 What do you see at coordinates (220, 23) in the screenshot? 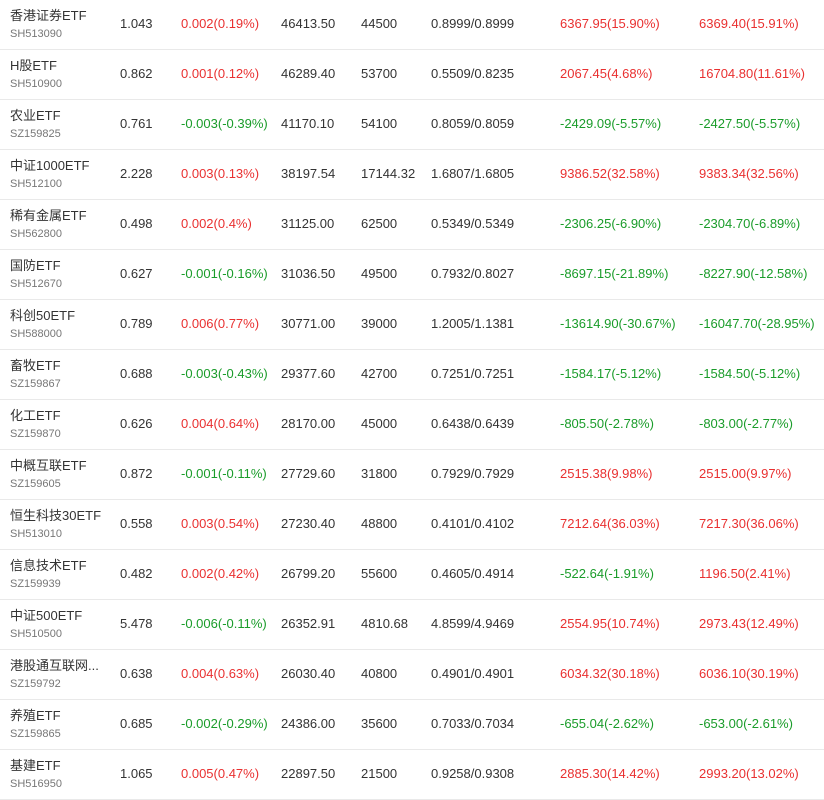
I see `change-cell: 0.002(0.19%)` at bounding box center [220, 23].